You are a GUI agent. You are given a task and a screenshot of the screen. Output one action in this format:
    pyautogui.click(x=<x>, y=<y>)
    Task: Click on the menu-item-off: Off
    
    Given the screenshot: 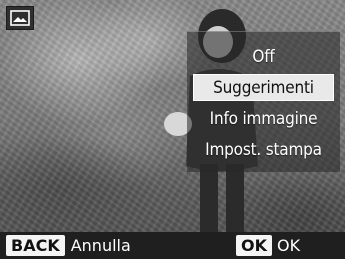 What is the action you would take?
    pyautogui.click(x=263, y=56)
    